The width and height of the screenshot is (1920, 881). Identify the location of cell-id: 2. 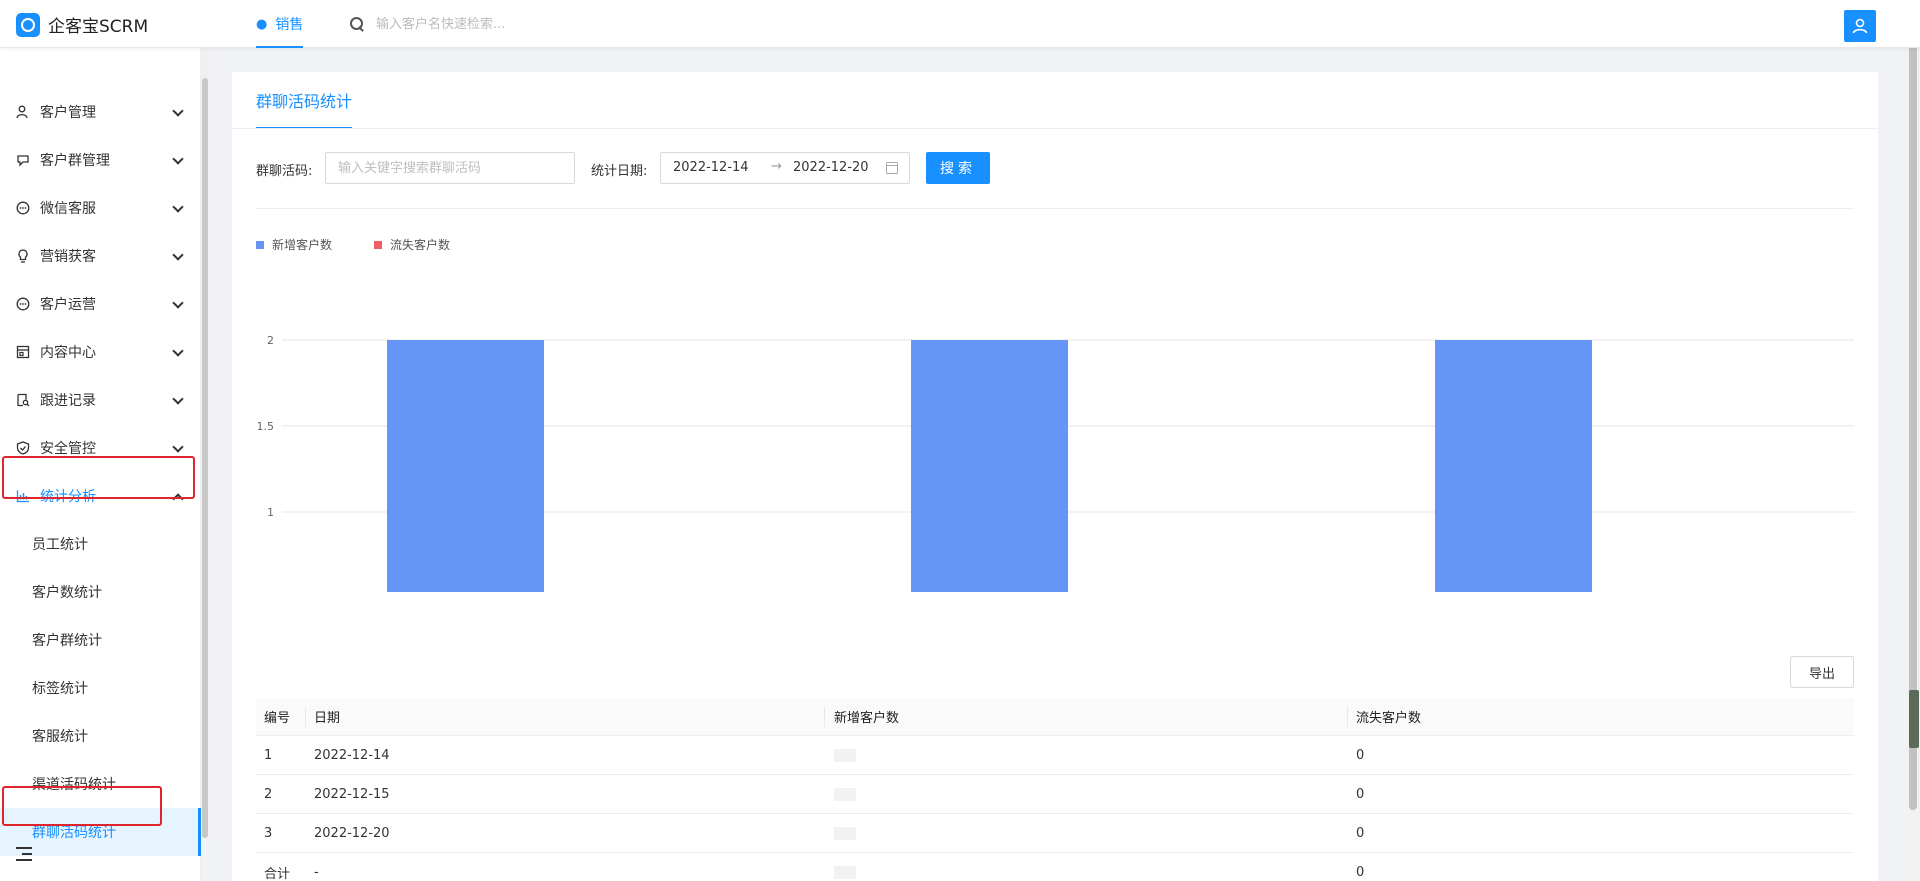
(268, 794).